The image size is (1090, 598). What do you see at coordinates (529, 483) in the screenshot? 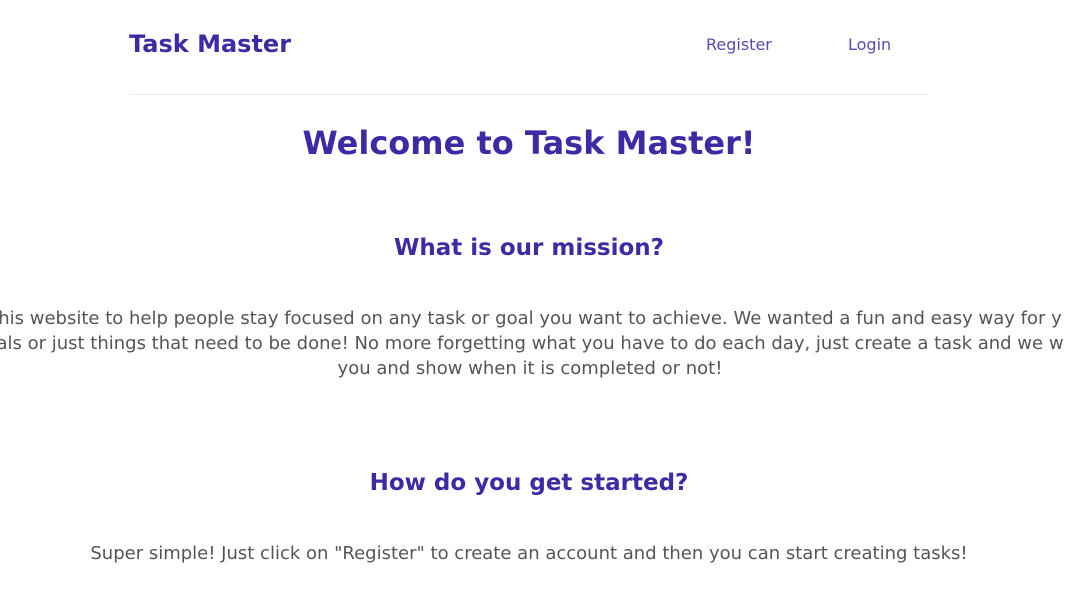
I see `get-started-heading: How do you get started?` at bounding box center [529, 483].